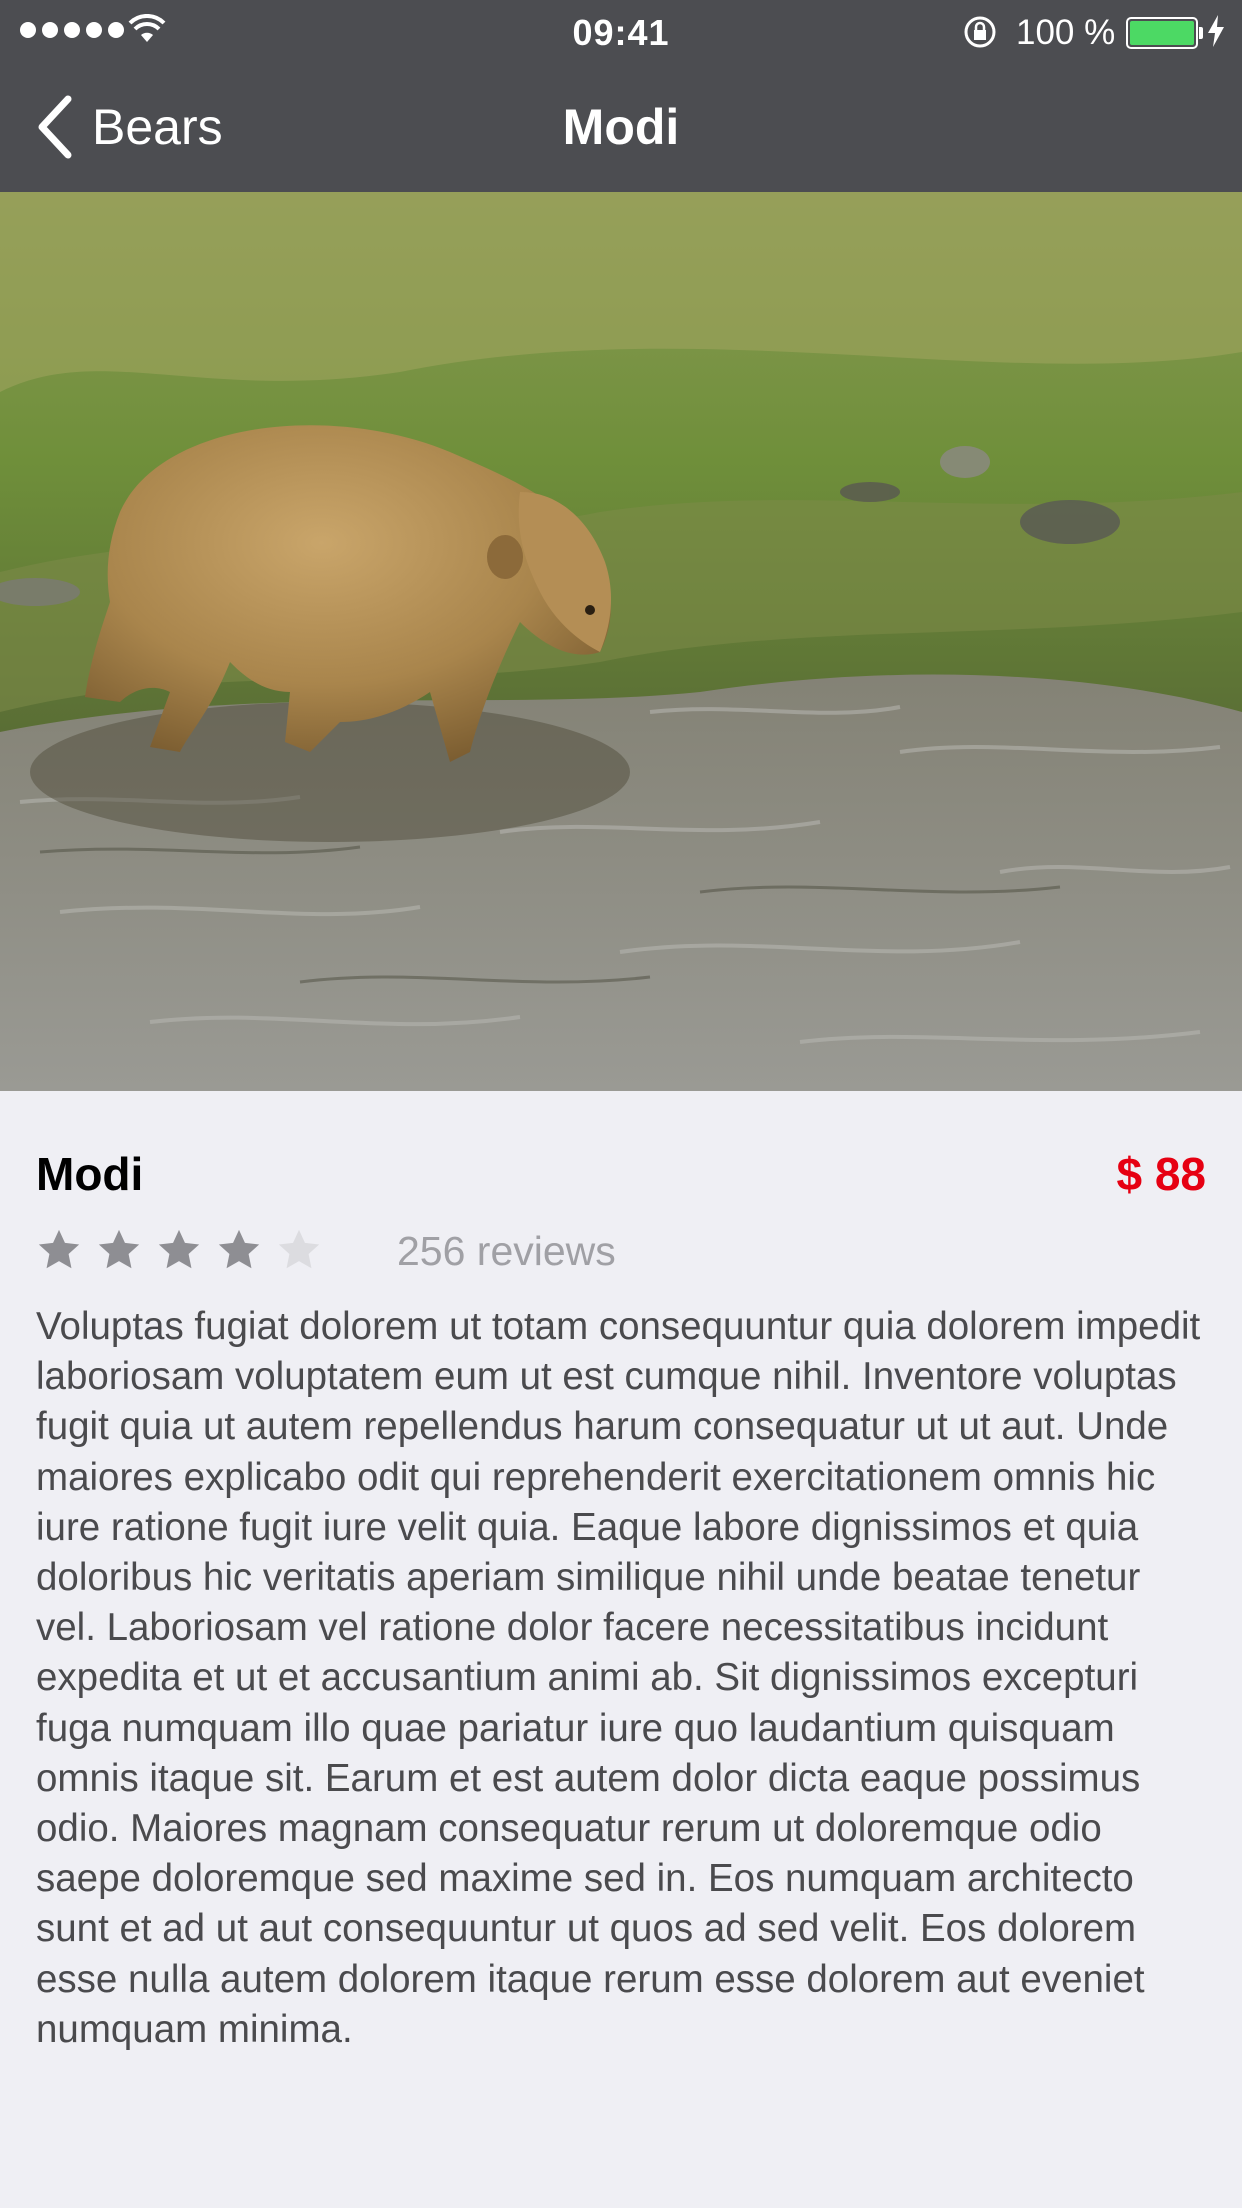 The image size is (1242, 2208). I want to click on star-empty-icon, so click(299, 1249).